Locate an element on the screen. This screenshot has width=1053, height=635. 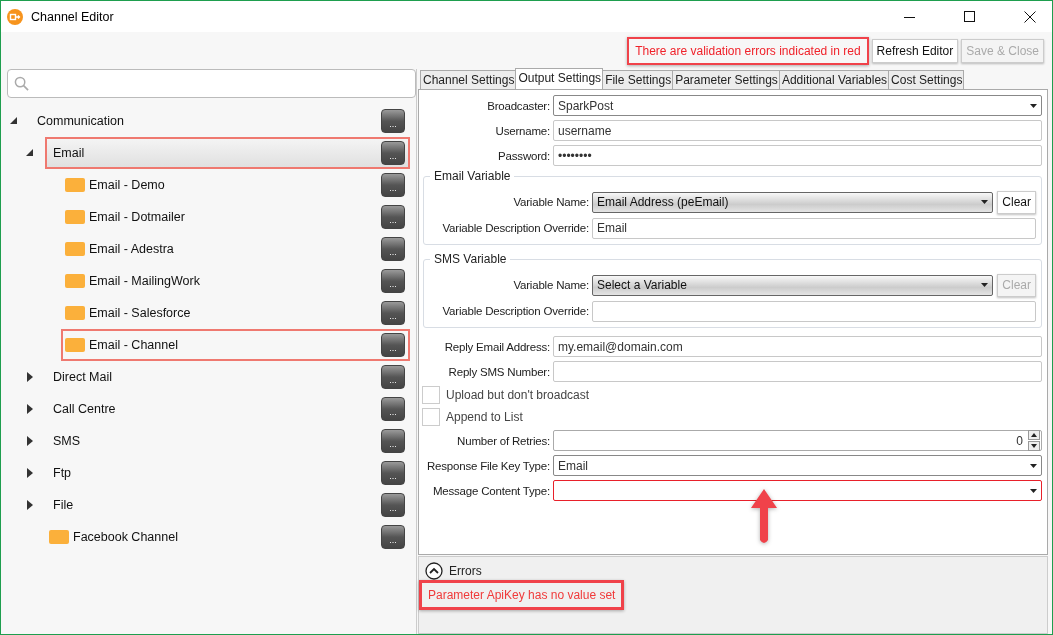
field-label: Message Content Type: is located at coordinates (491, 490).